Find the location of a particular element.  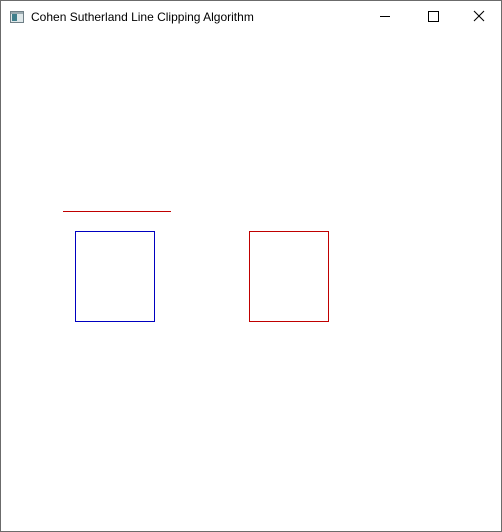

minimize-icon is located at coordinates (385, 16).